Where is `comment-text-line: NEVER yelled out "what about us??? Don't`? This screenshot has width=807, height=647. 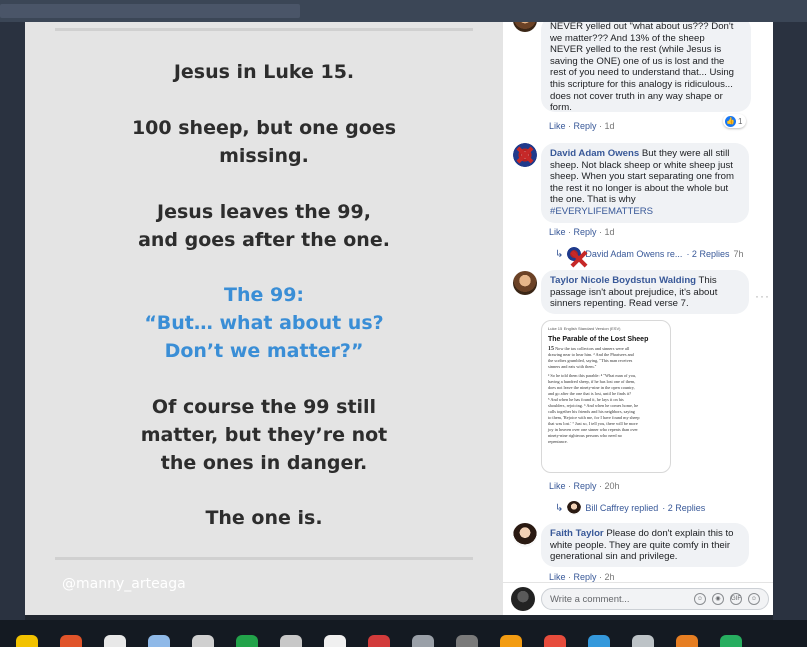
comment-text-line: NEVER yelled out "what about us??? Don't is located at coordinates (642, 27).